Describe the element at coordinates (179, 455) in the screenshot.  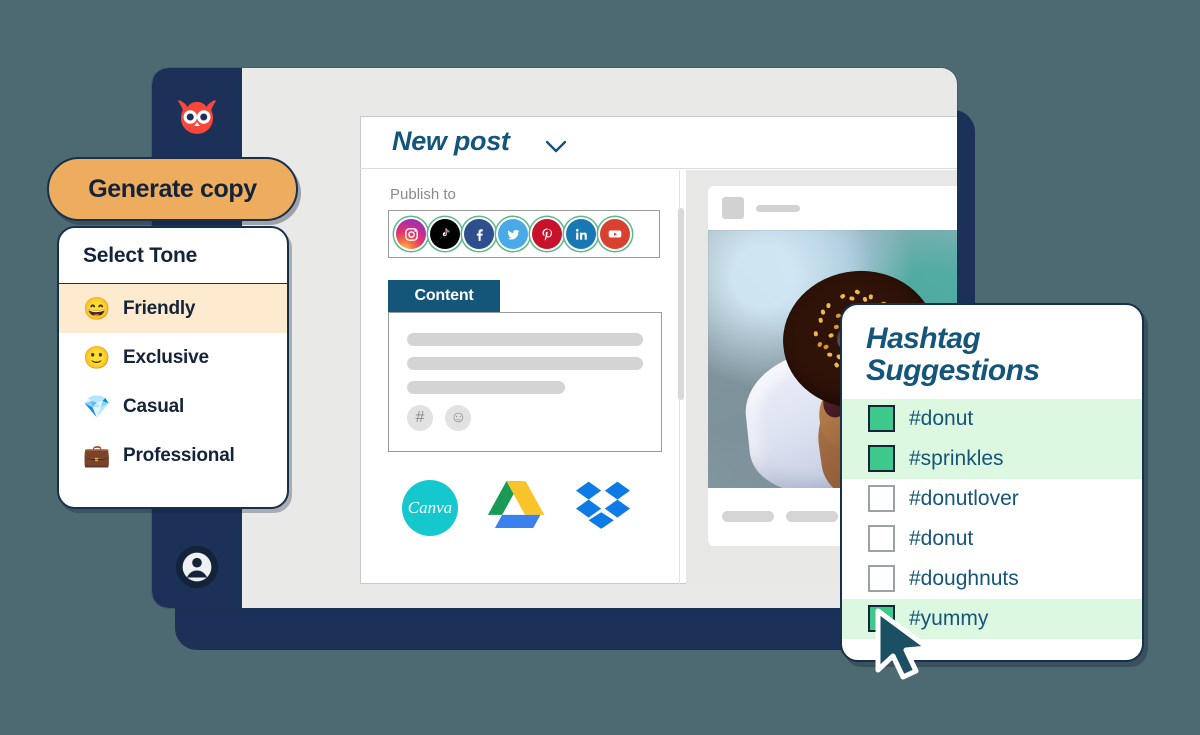
I see `tone-option-label: Professional` at that location.